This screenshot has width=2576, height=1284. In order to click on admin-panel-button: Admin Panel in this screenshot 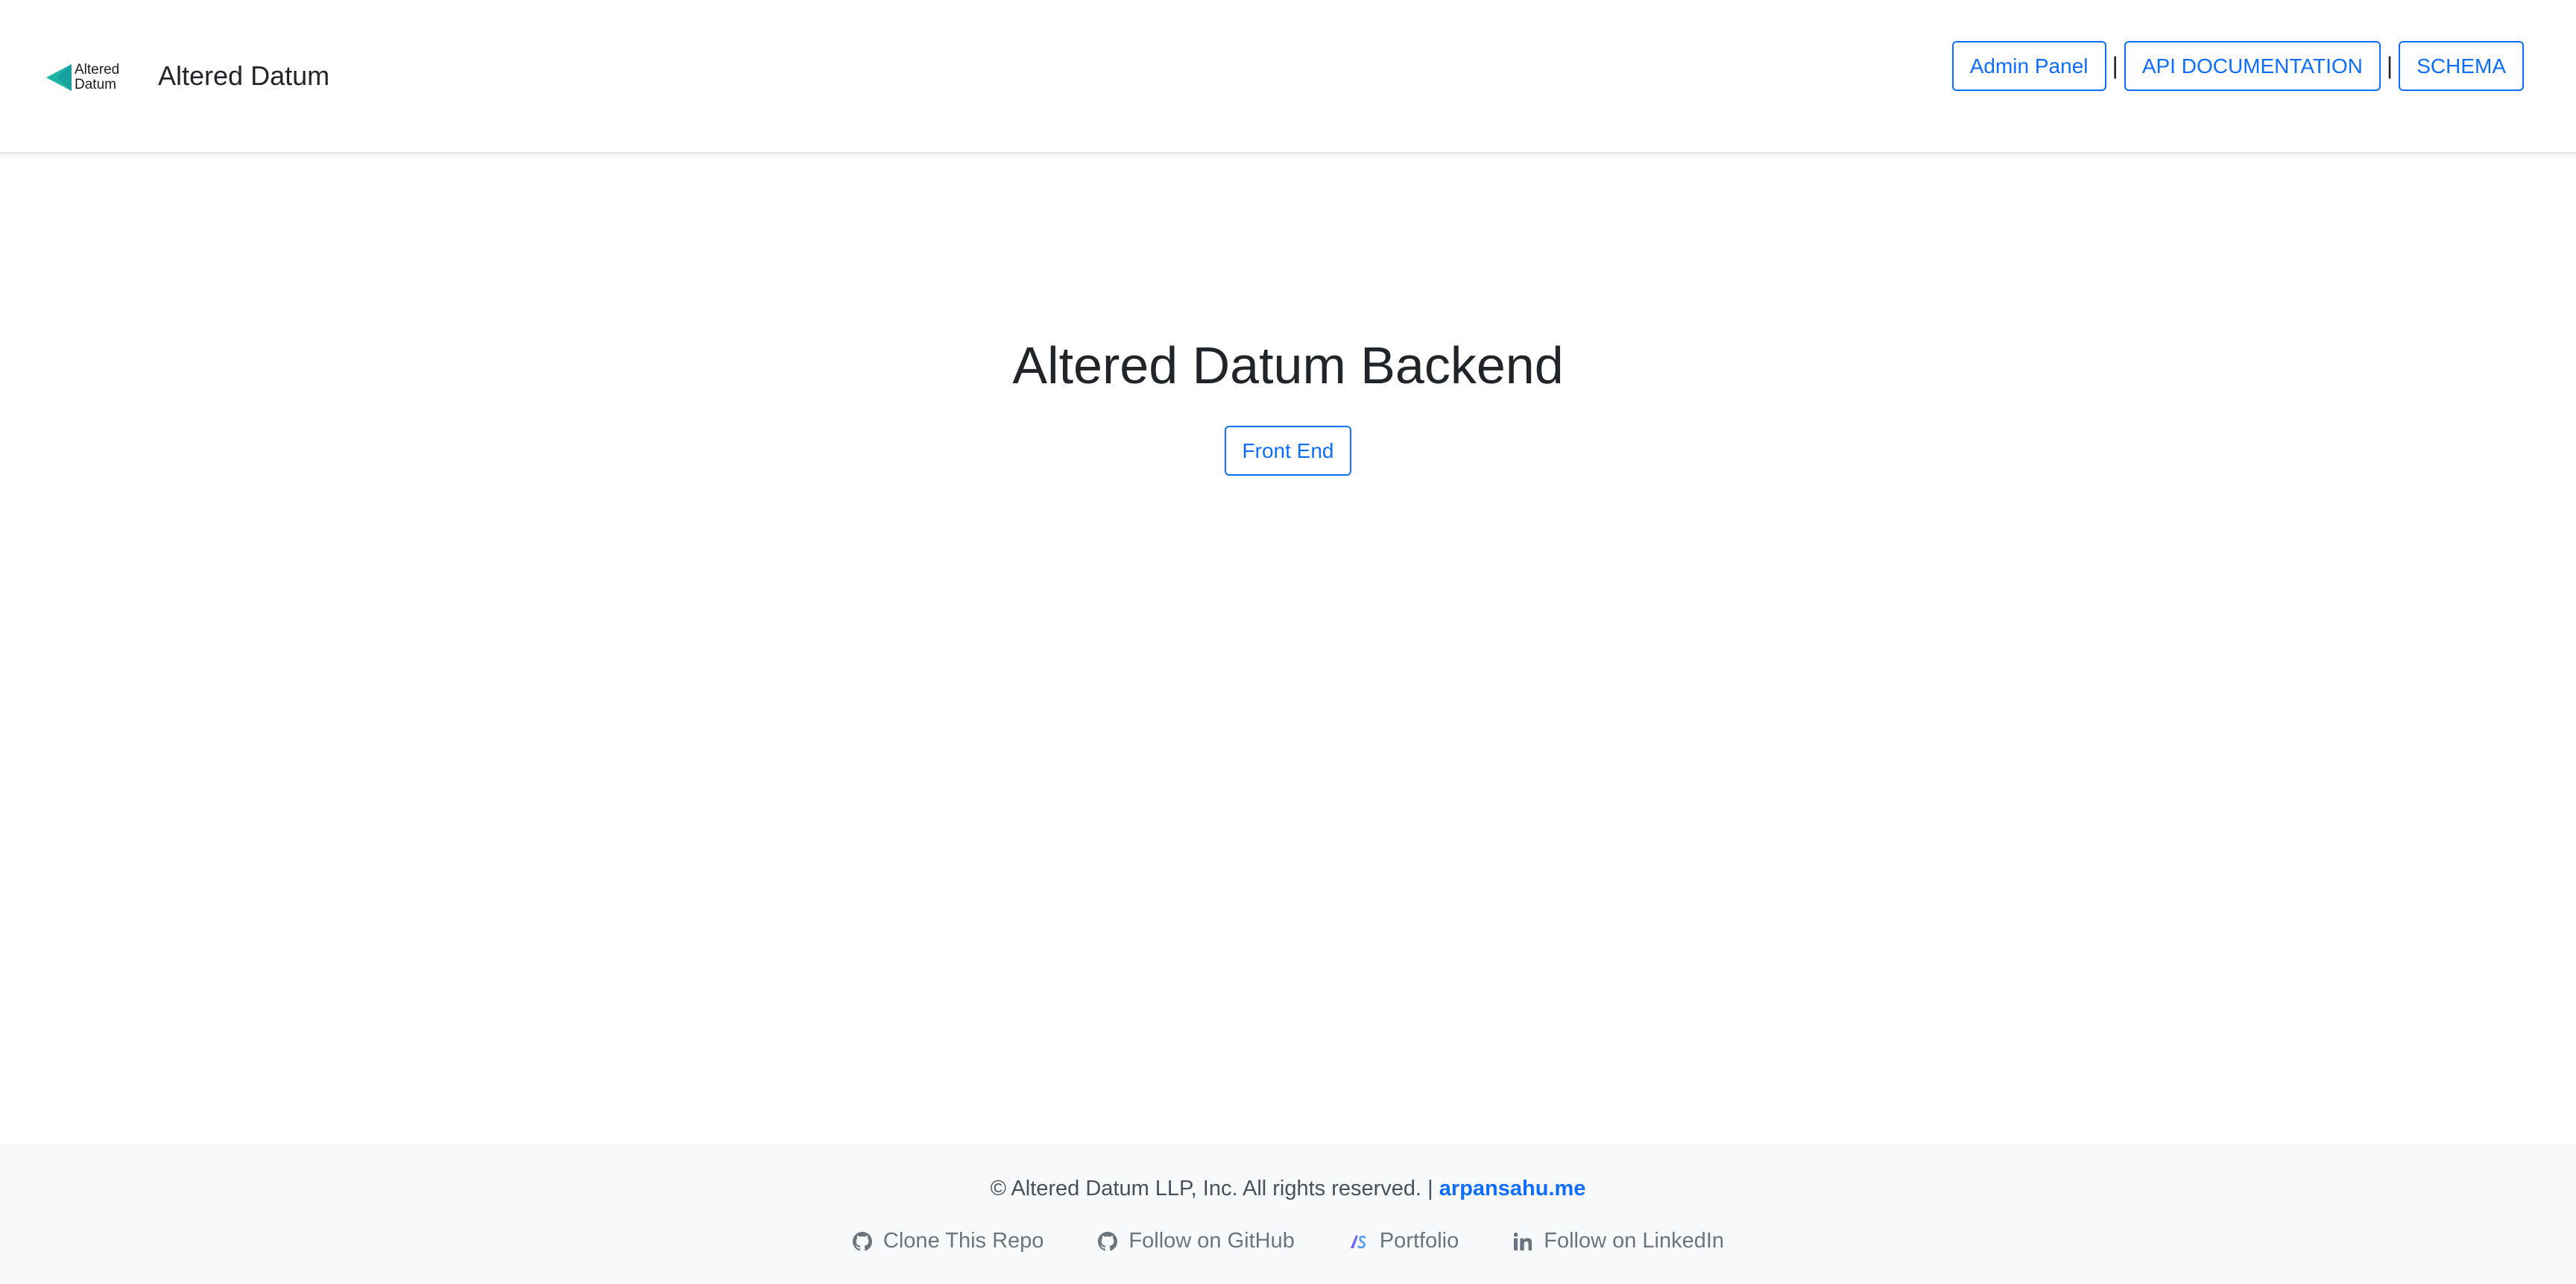, I will do `click(2029, 66)`.